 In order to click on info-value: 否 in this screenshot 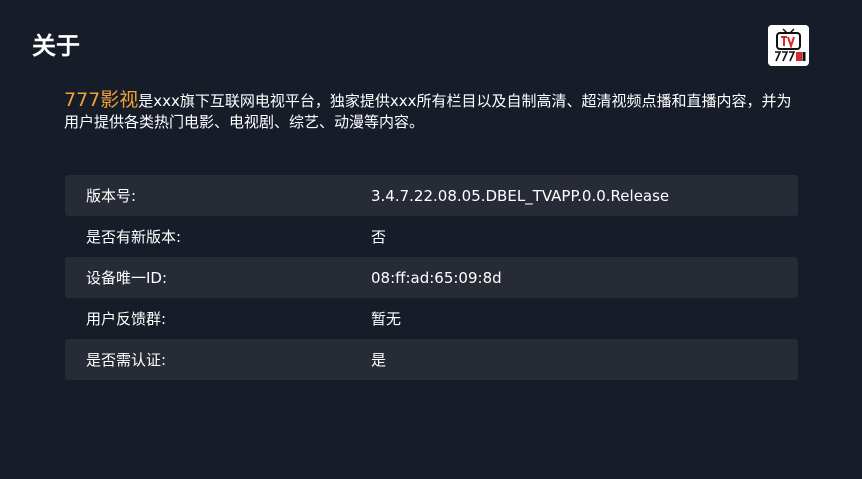, I will do `click(379, 237)`.